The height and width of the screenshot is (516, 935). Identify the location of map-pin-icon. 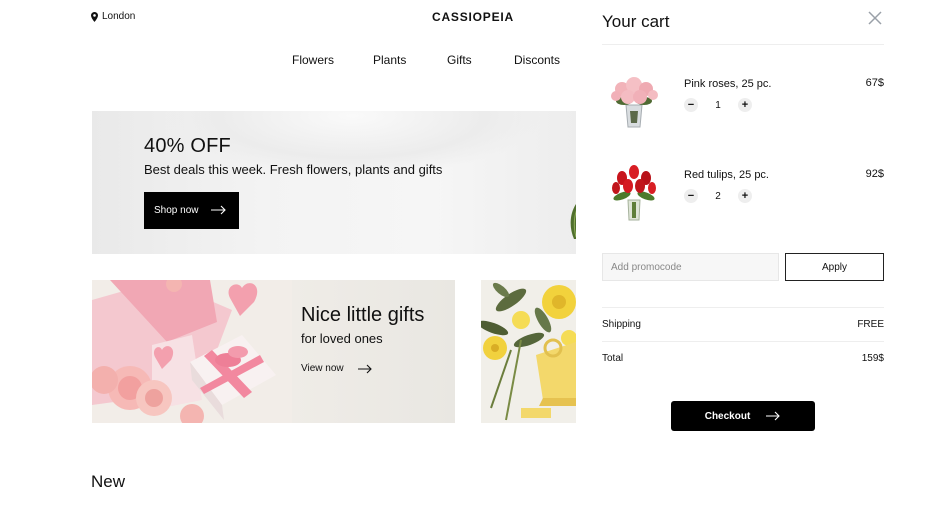
(94, 16).